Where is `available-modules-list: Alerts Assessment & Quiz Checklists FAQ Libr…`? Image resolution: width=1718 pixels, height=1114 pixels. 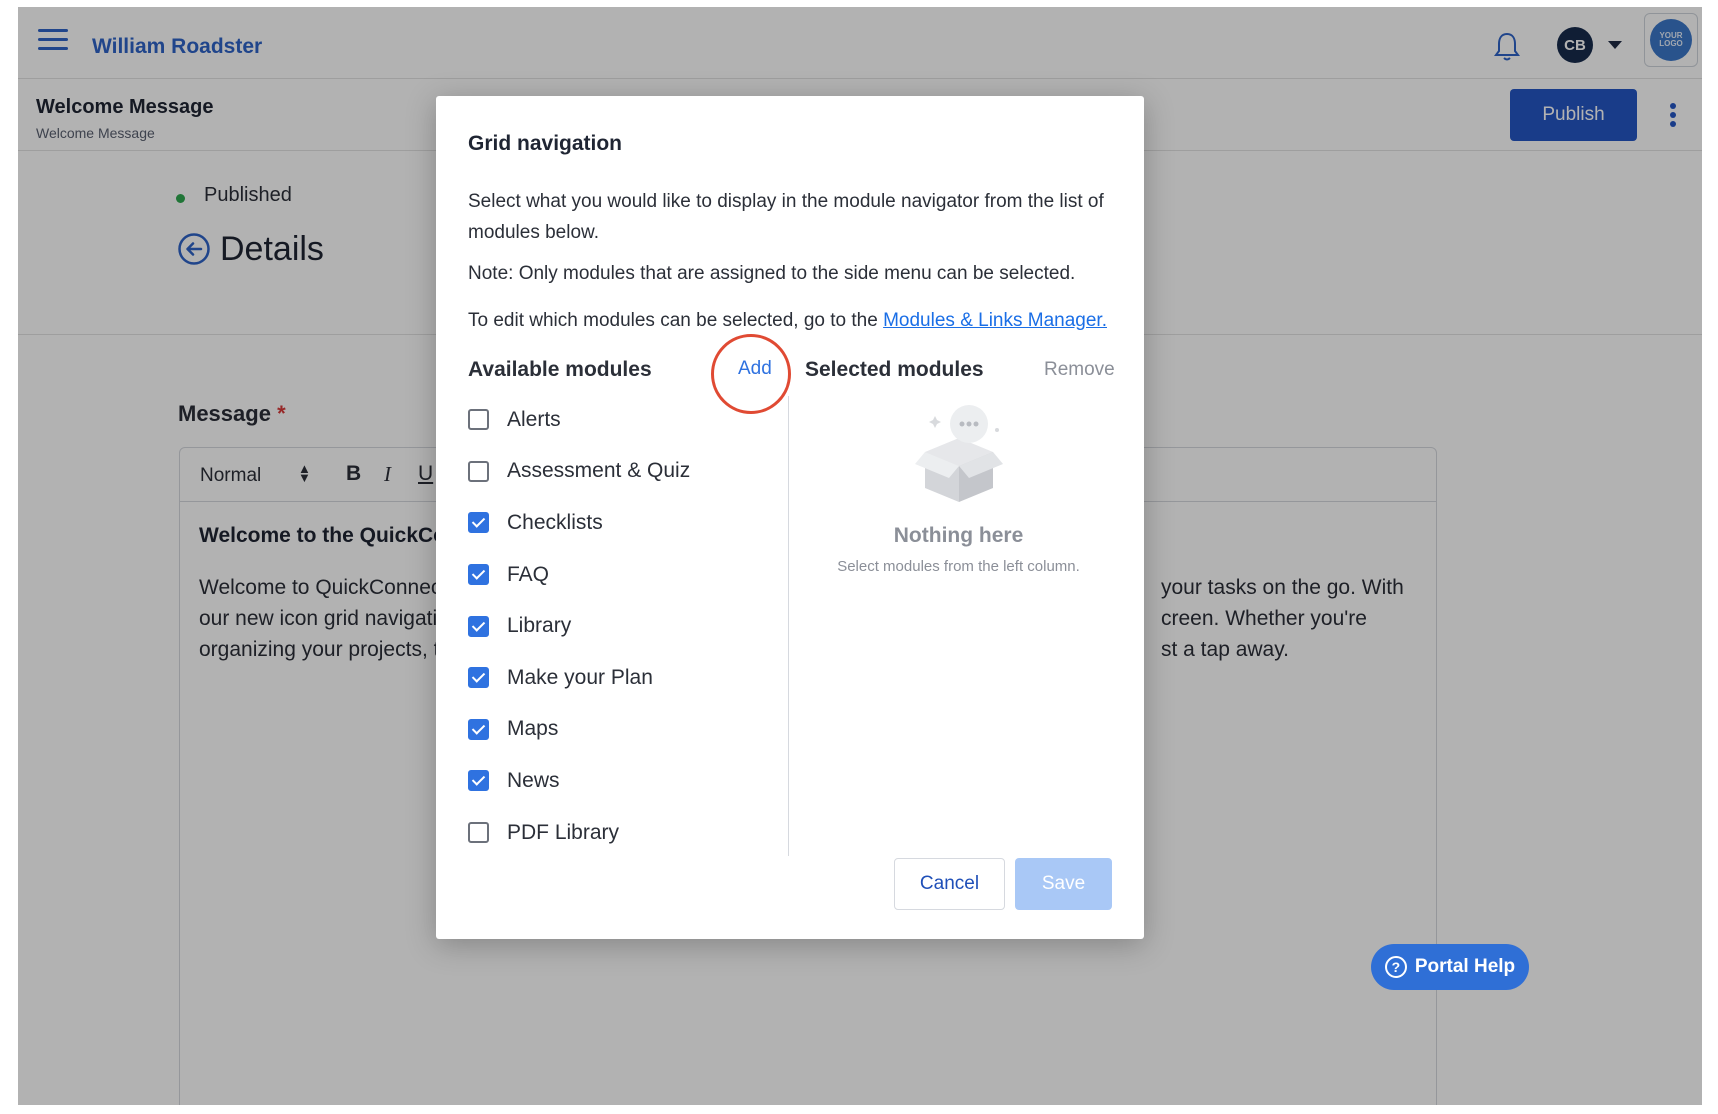 available-modules-list: Alerts Assessment & Quiz Checklists FAQ Libr… is located at coordinates (623, 626).